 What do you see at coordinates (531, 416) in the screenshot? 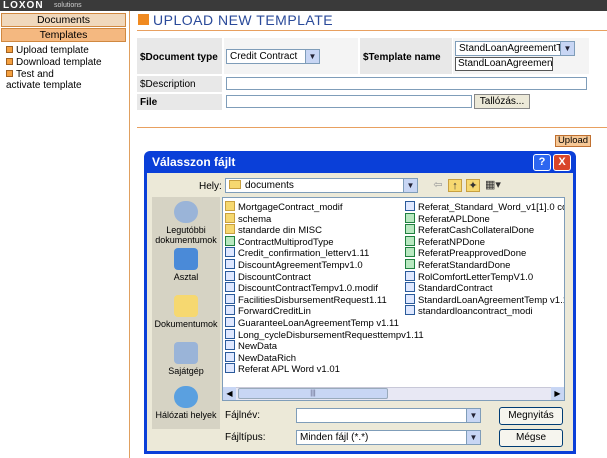
I see `open-button: Megnyitás` at bounding box center [531, 416].